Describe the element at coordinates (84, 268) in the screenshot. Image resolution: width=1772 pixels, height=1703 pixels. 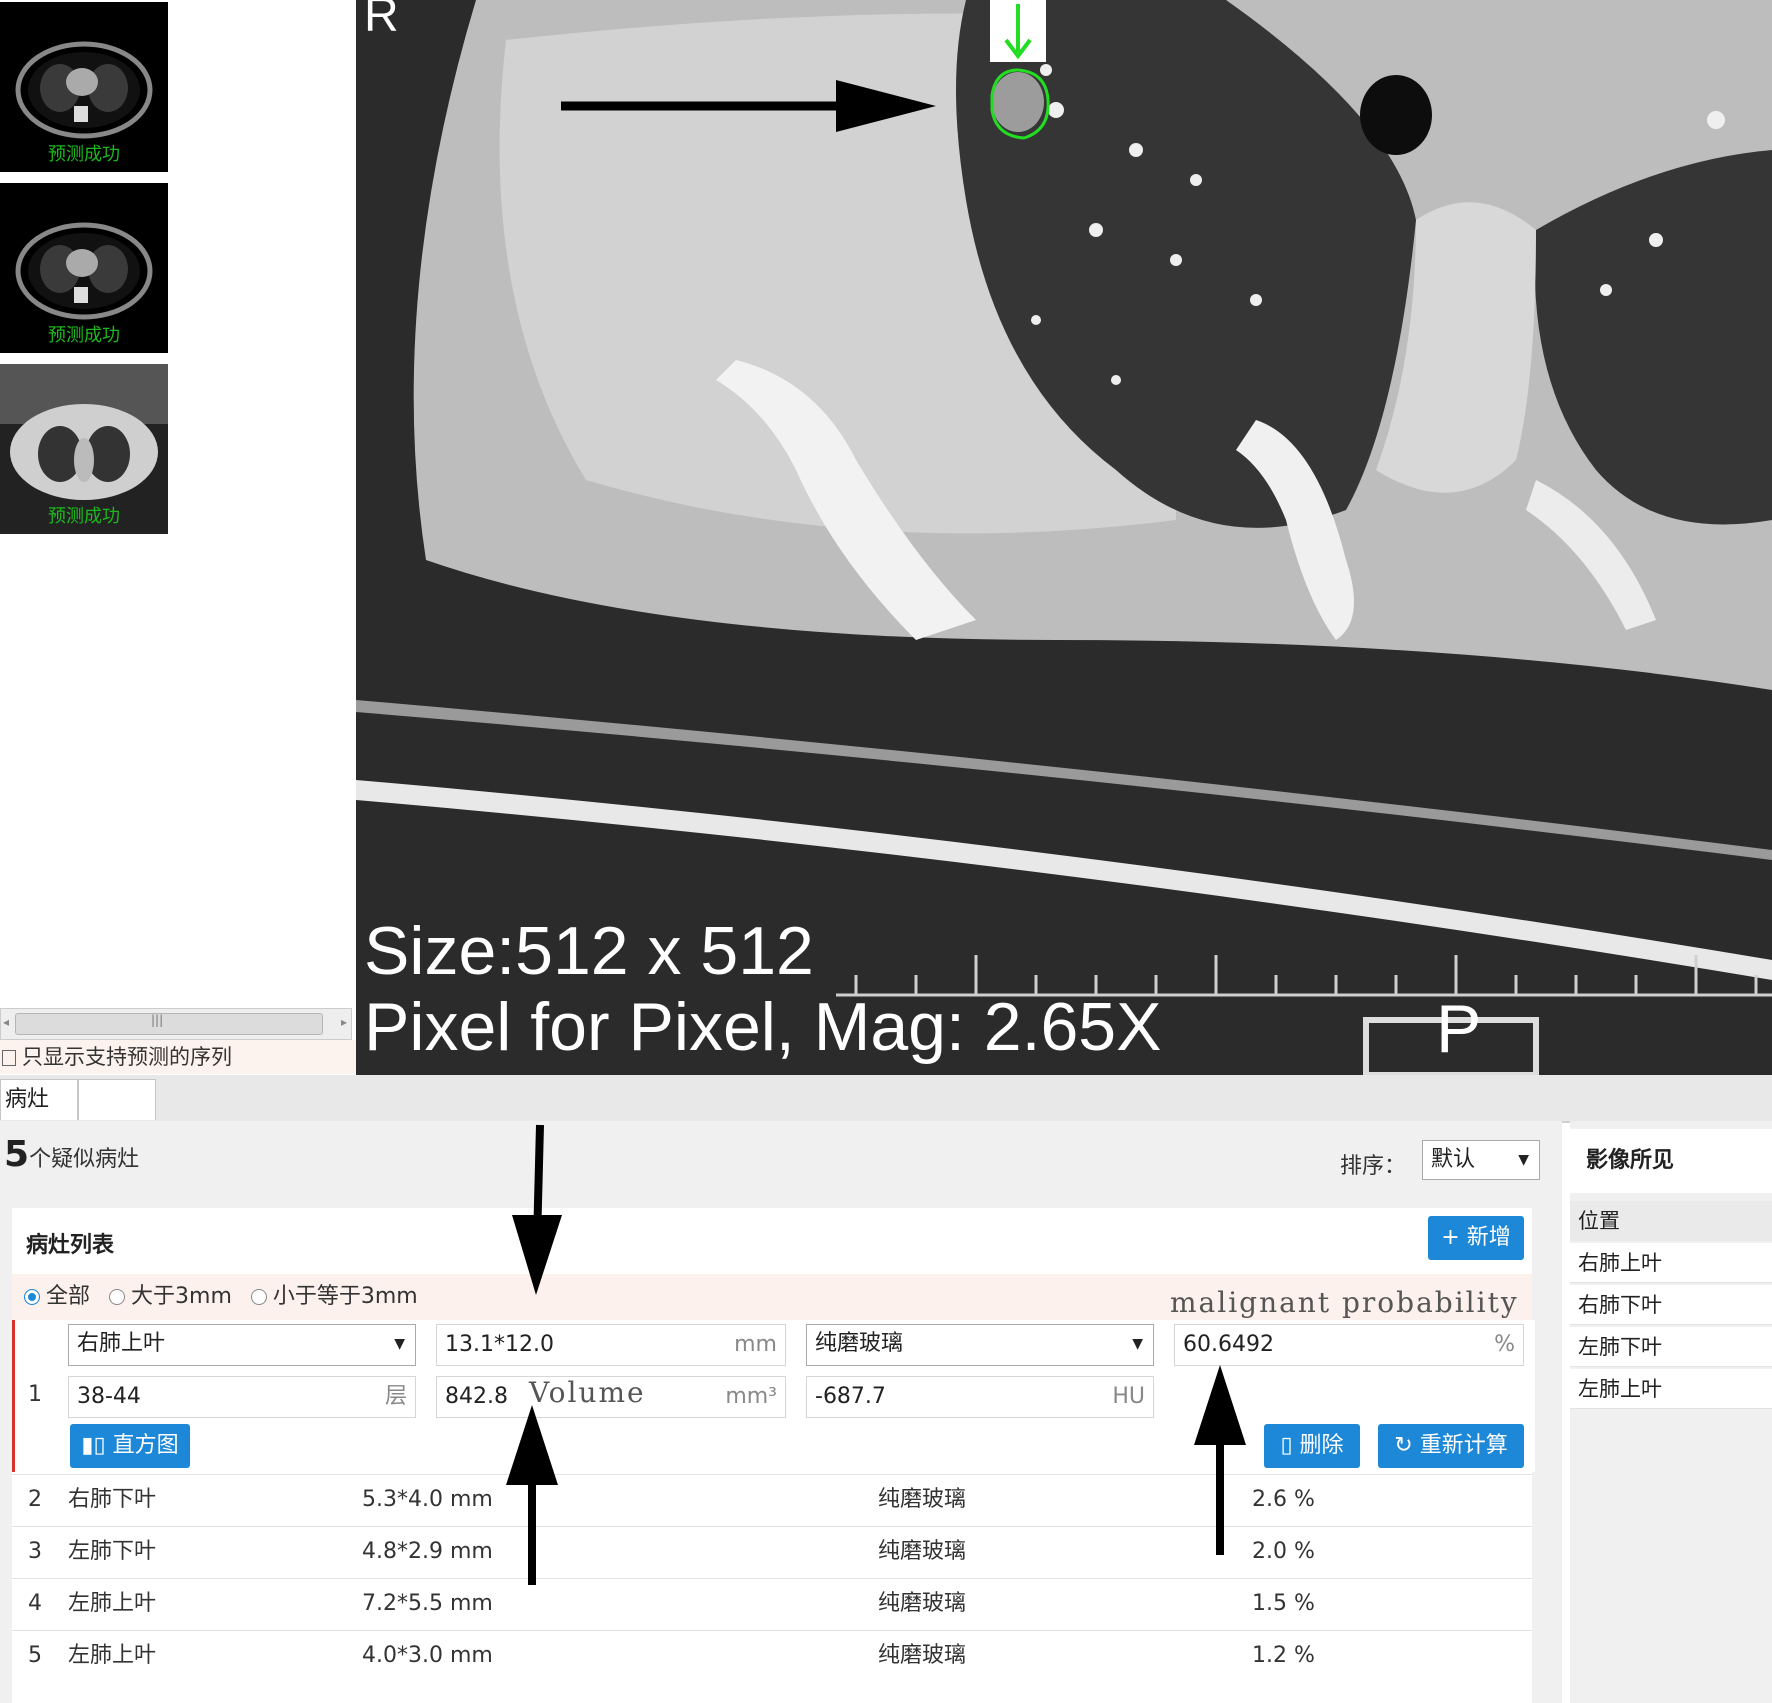
I see `series-thumbnail-2: 预测成功` at that location.